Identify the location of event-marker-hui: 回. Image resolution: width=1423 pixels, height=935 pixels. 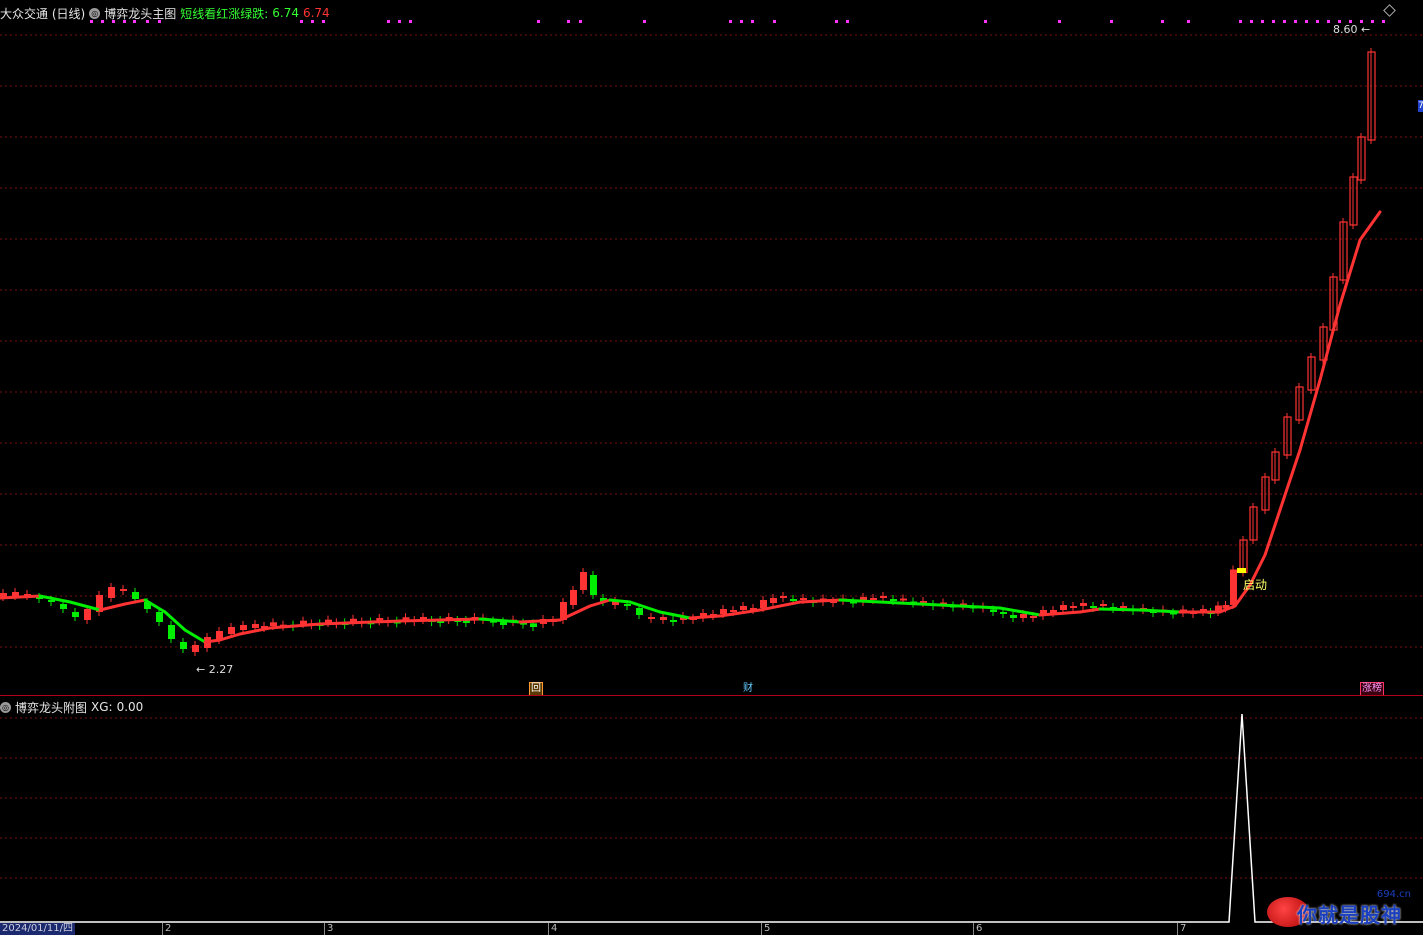
(536, 689).